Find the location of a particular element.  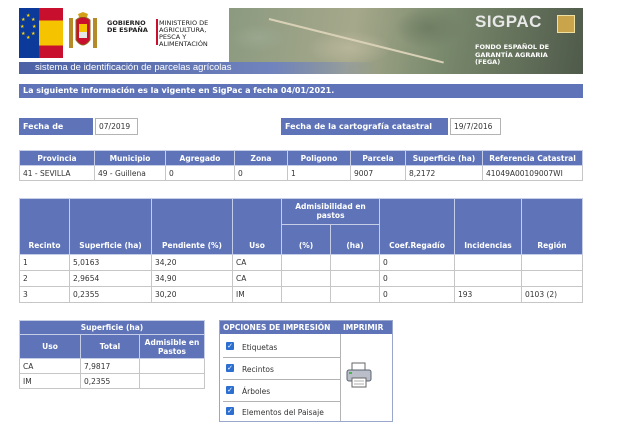

print-option-etiquetas: ✓ Etiquetas is located at coordinates (281, 347).